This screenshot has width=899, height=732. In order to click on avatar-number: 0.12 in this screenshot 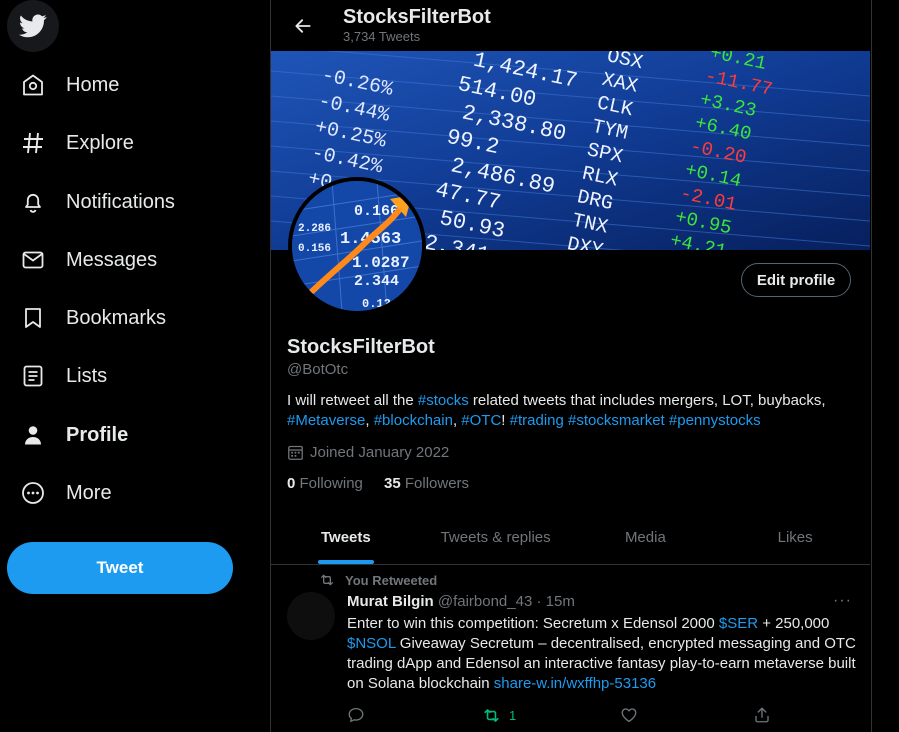, I will do `click(376, 304)`.